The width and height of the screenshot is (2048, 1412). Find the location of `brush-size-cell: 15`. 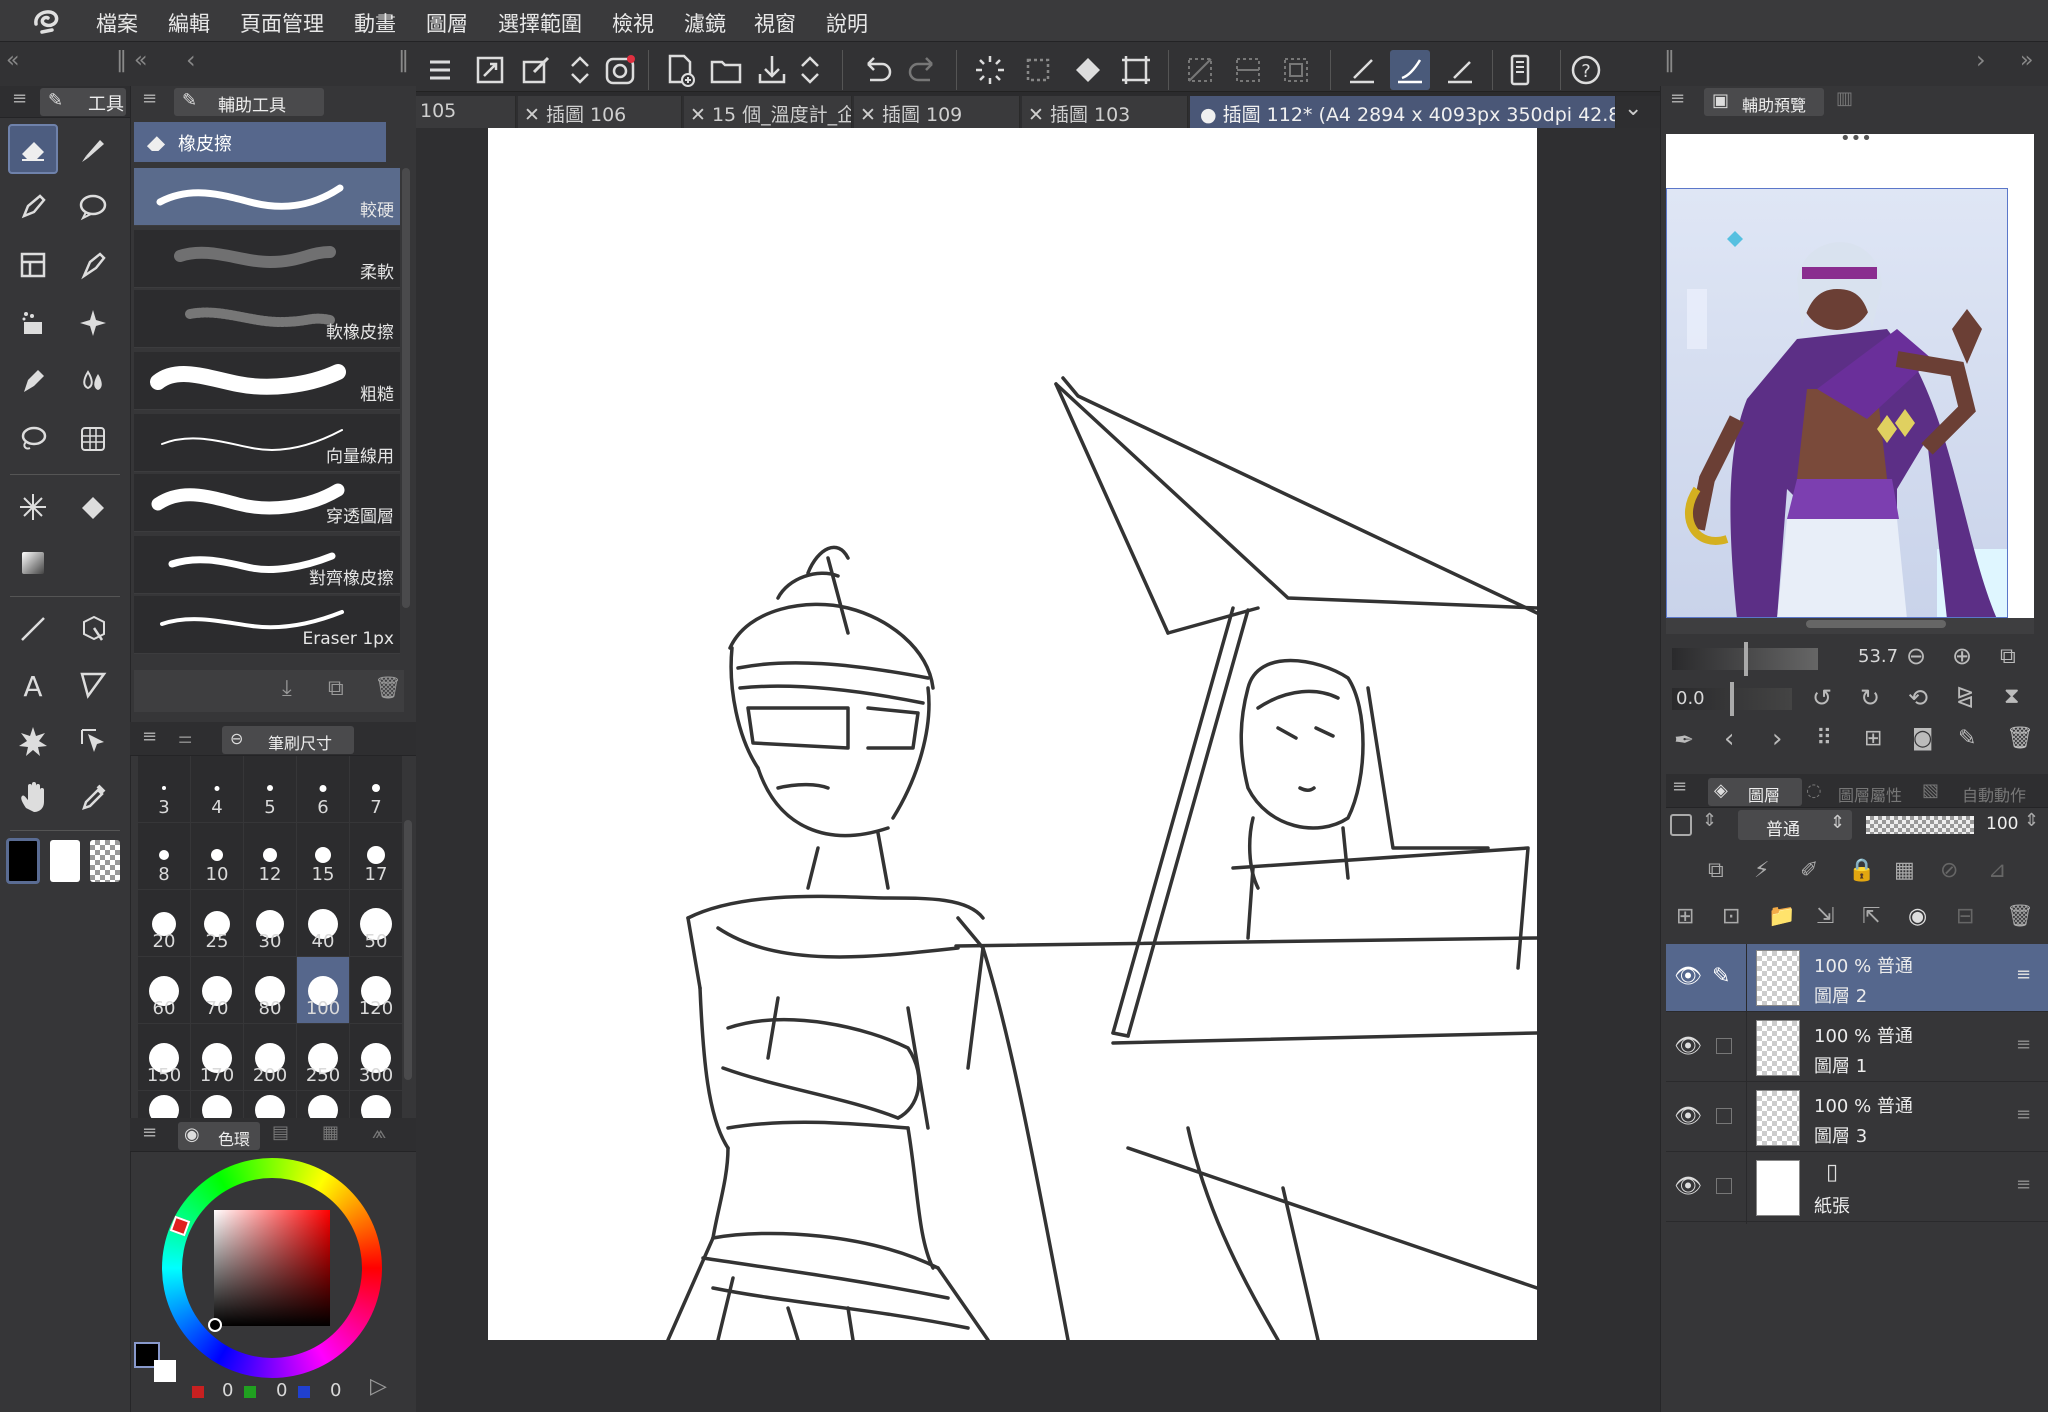

brush-size-cell: 15 is located at coordinates (323, 856).